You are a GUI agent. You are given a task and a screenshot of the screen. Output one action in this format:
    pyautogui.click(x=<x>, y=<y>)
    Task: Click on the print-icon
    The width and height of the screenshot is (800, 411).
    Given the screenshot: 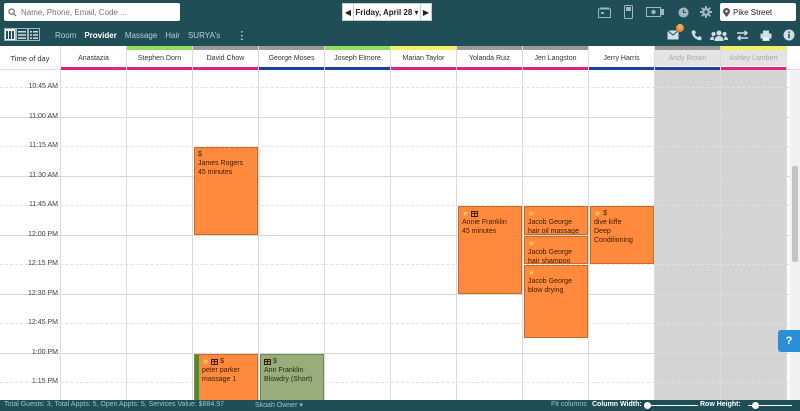 What is the action you would take?
    pyautogui.click(x=766, y=35)
    